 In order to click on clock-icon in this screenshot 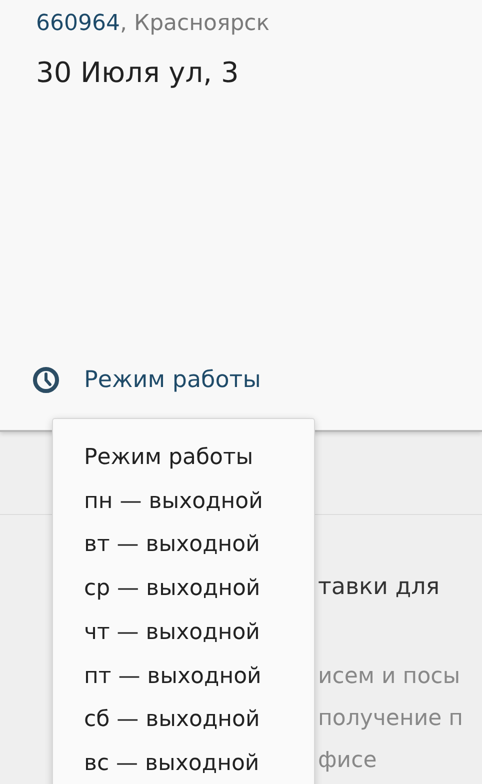, I will do `click(46, 380)`.